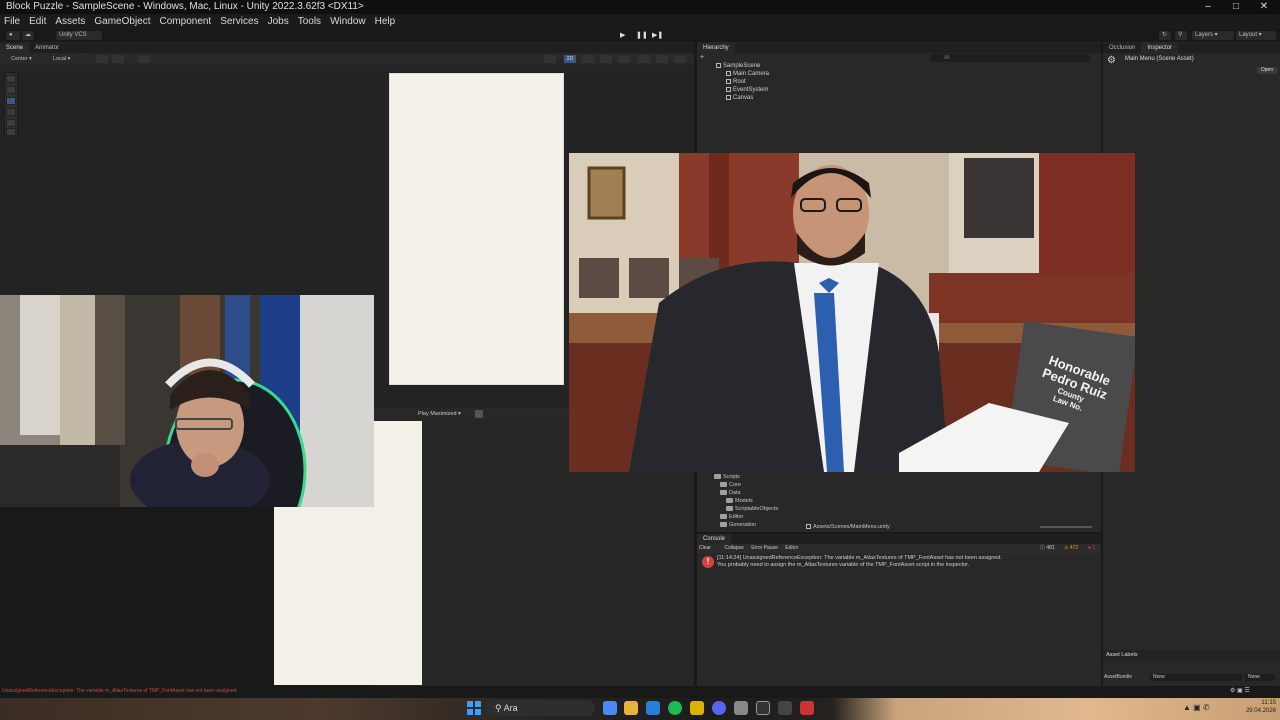 This screenshot has width=1280, height=720. What do you see at coordinates (731, 517) in the screenshot?
I see `project-folder-editor: Editor` at bounding box center [731, 517].